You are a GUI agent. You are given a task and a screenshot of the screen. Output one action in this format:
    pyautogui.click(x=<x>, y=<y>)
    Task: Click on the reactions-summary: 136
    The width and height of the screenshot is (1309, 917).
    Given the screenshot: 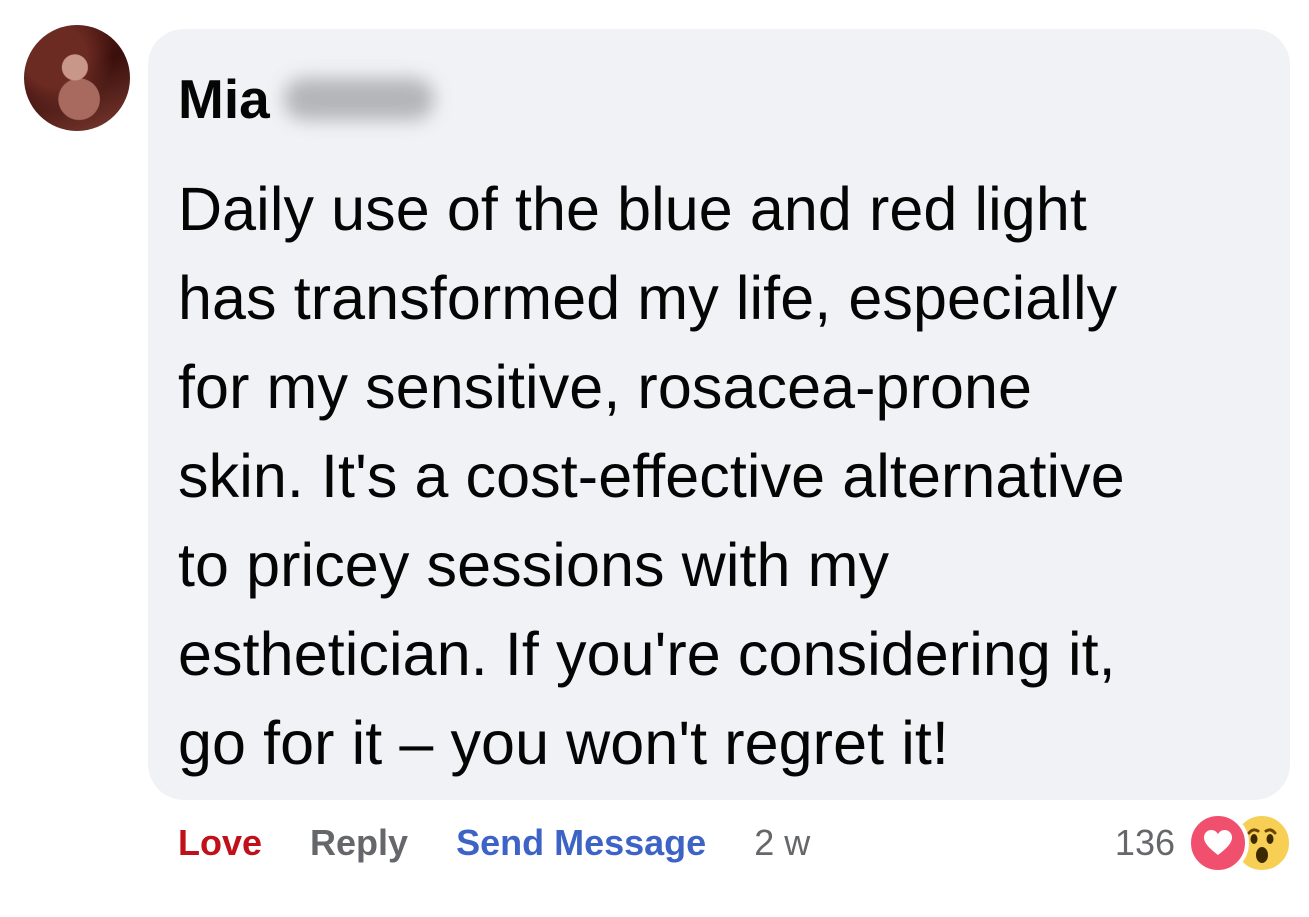 What is the action you would take?
    pyautogui.click(x=1203, y=843)
    